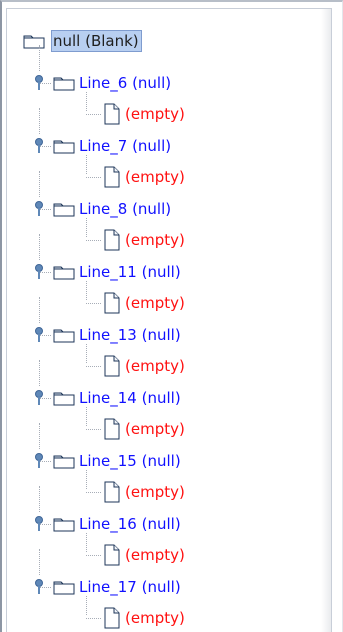  I want to click on tree-line-node: Line_7 (null), so click(112, 146).